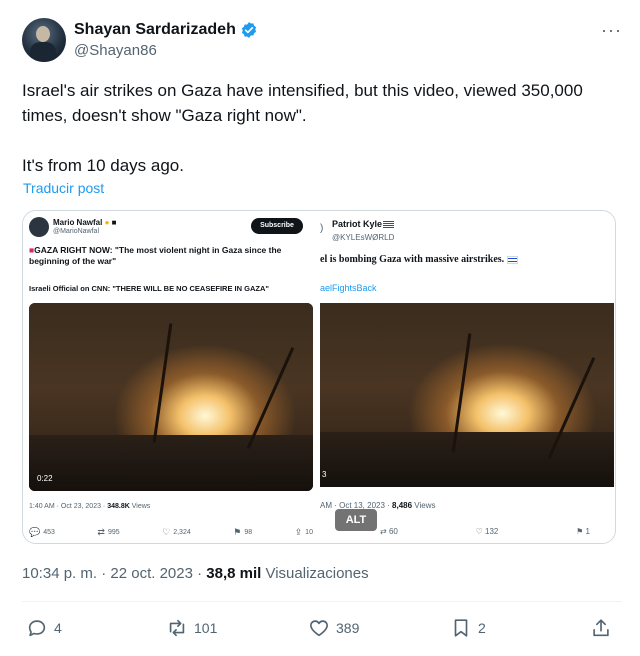  I want to click on reply-count: 4, so click(58, 628).